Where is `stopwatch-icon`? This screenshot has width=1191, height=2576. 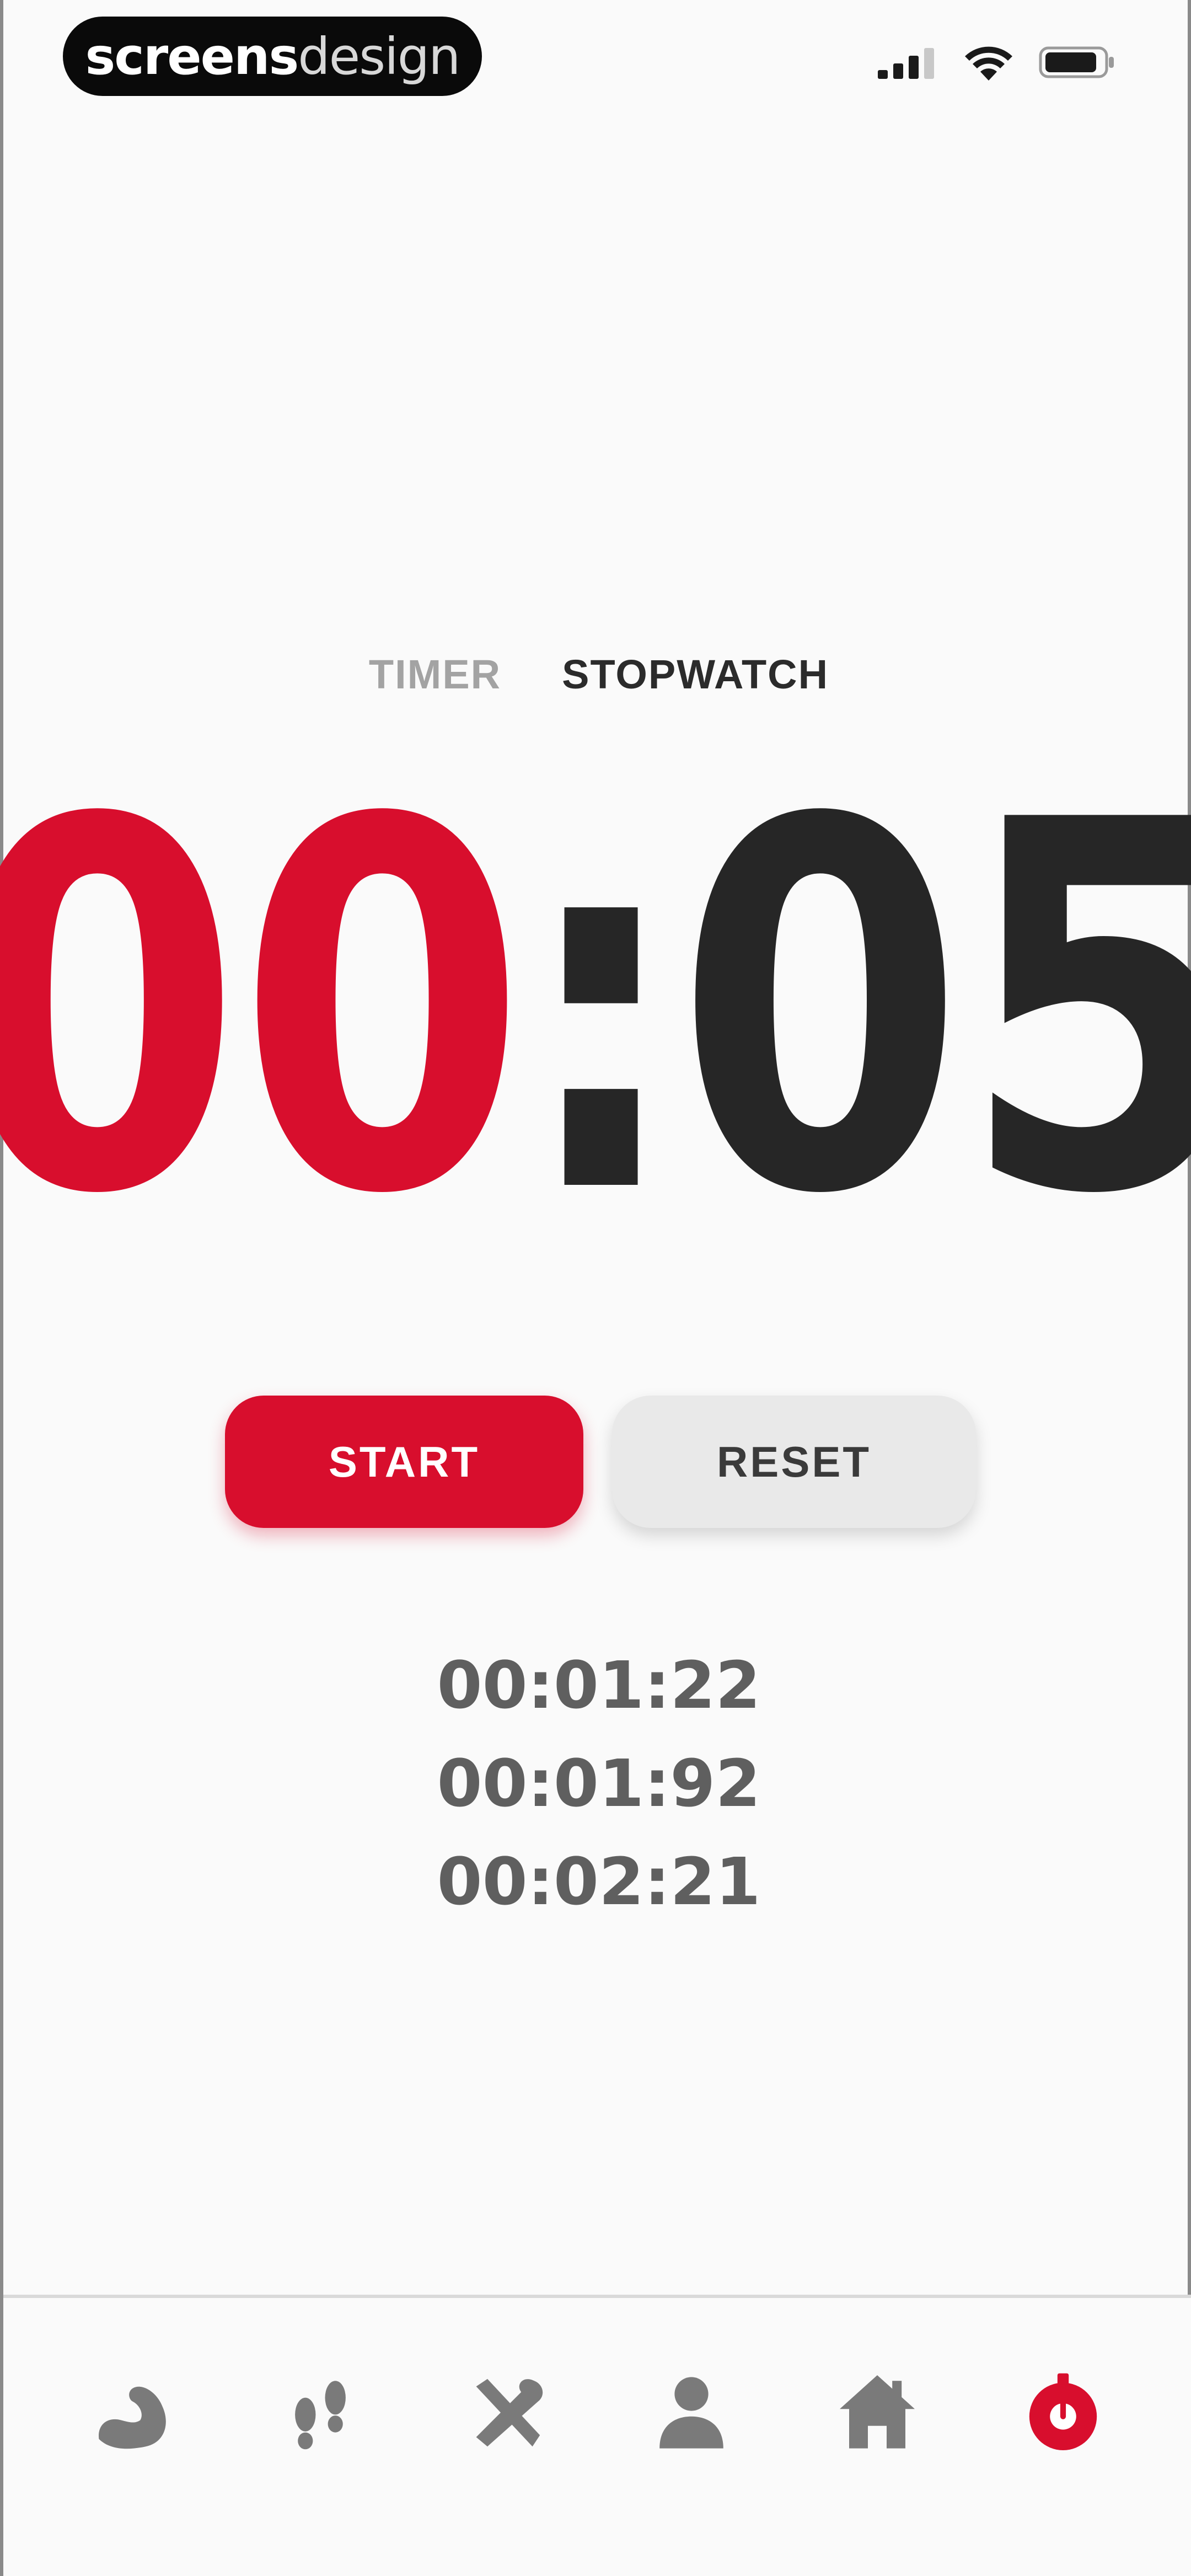
stopwatch-icon is located at coordinates (1063, 2414).